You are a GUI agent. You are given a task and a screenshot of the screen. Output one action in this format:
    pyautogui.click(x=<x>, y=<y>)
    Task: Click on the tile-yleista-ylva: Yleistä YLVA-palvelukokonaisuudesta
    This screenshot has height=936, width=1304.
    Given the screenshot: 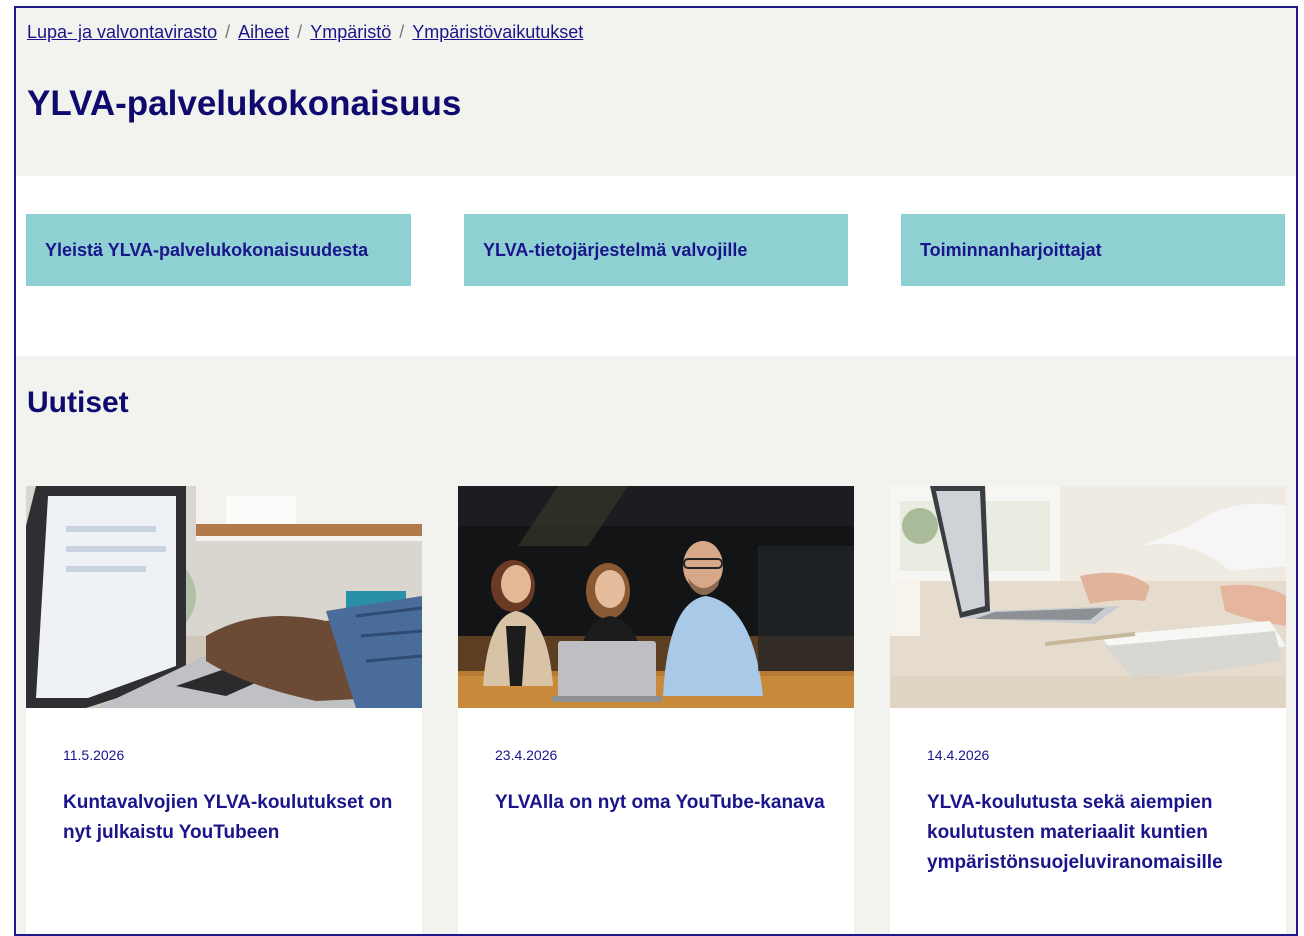 What is the action you would take?
    pyautogui.click(x=218, y=250)
    